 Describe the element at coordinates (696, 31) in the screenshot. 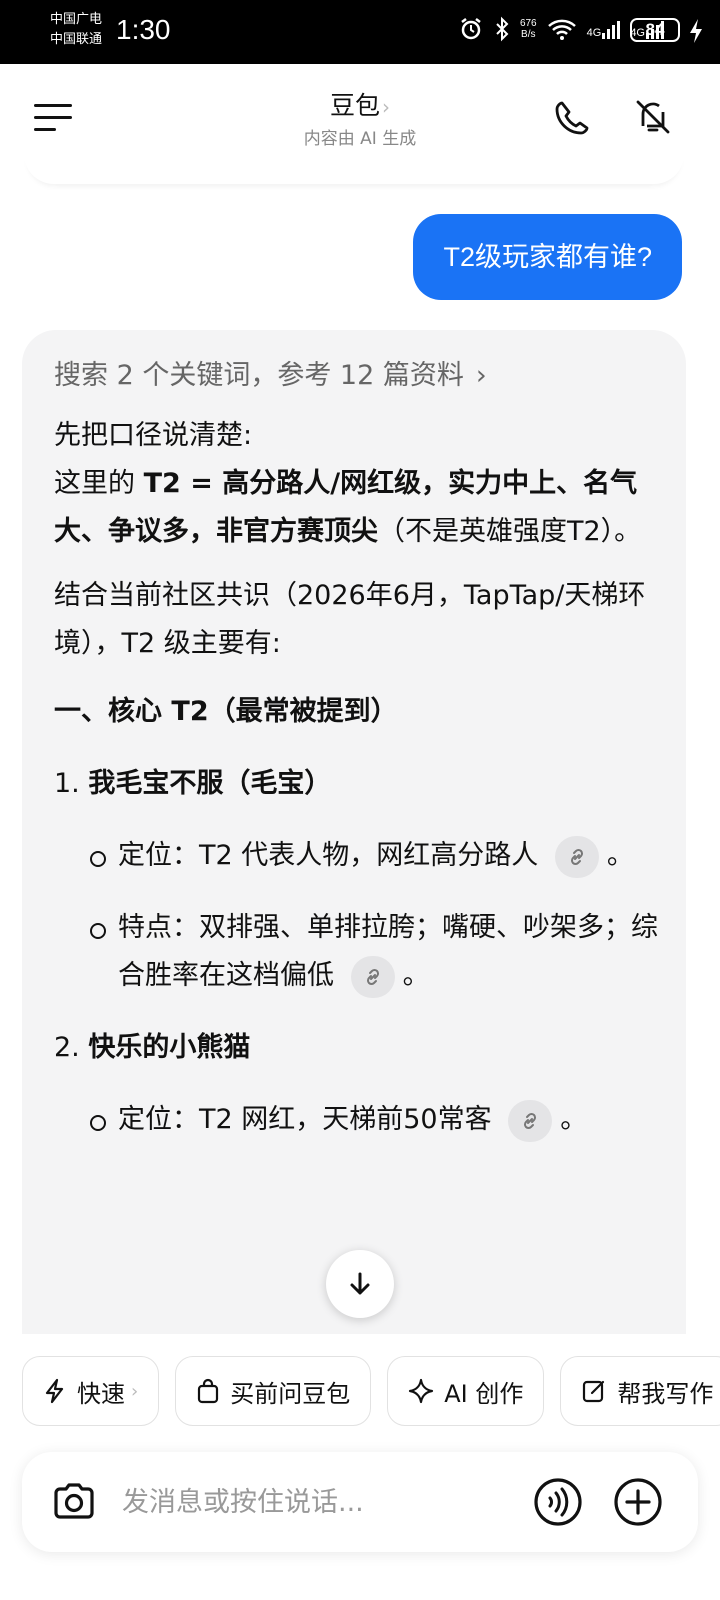

I see `charging-icon` at that location.